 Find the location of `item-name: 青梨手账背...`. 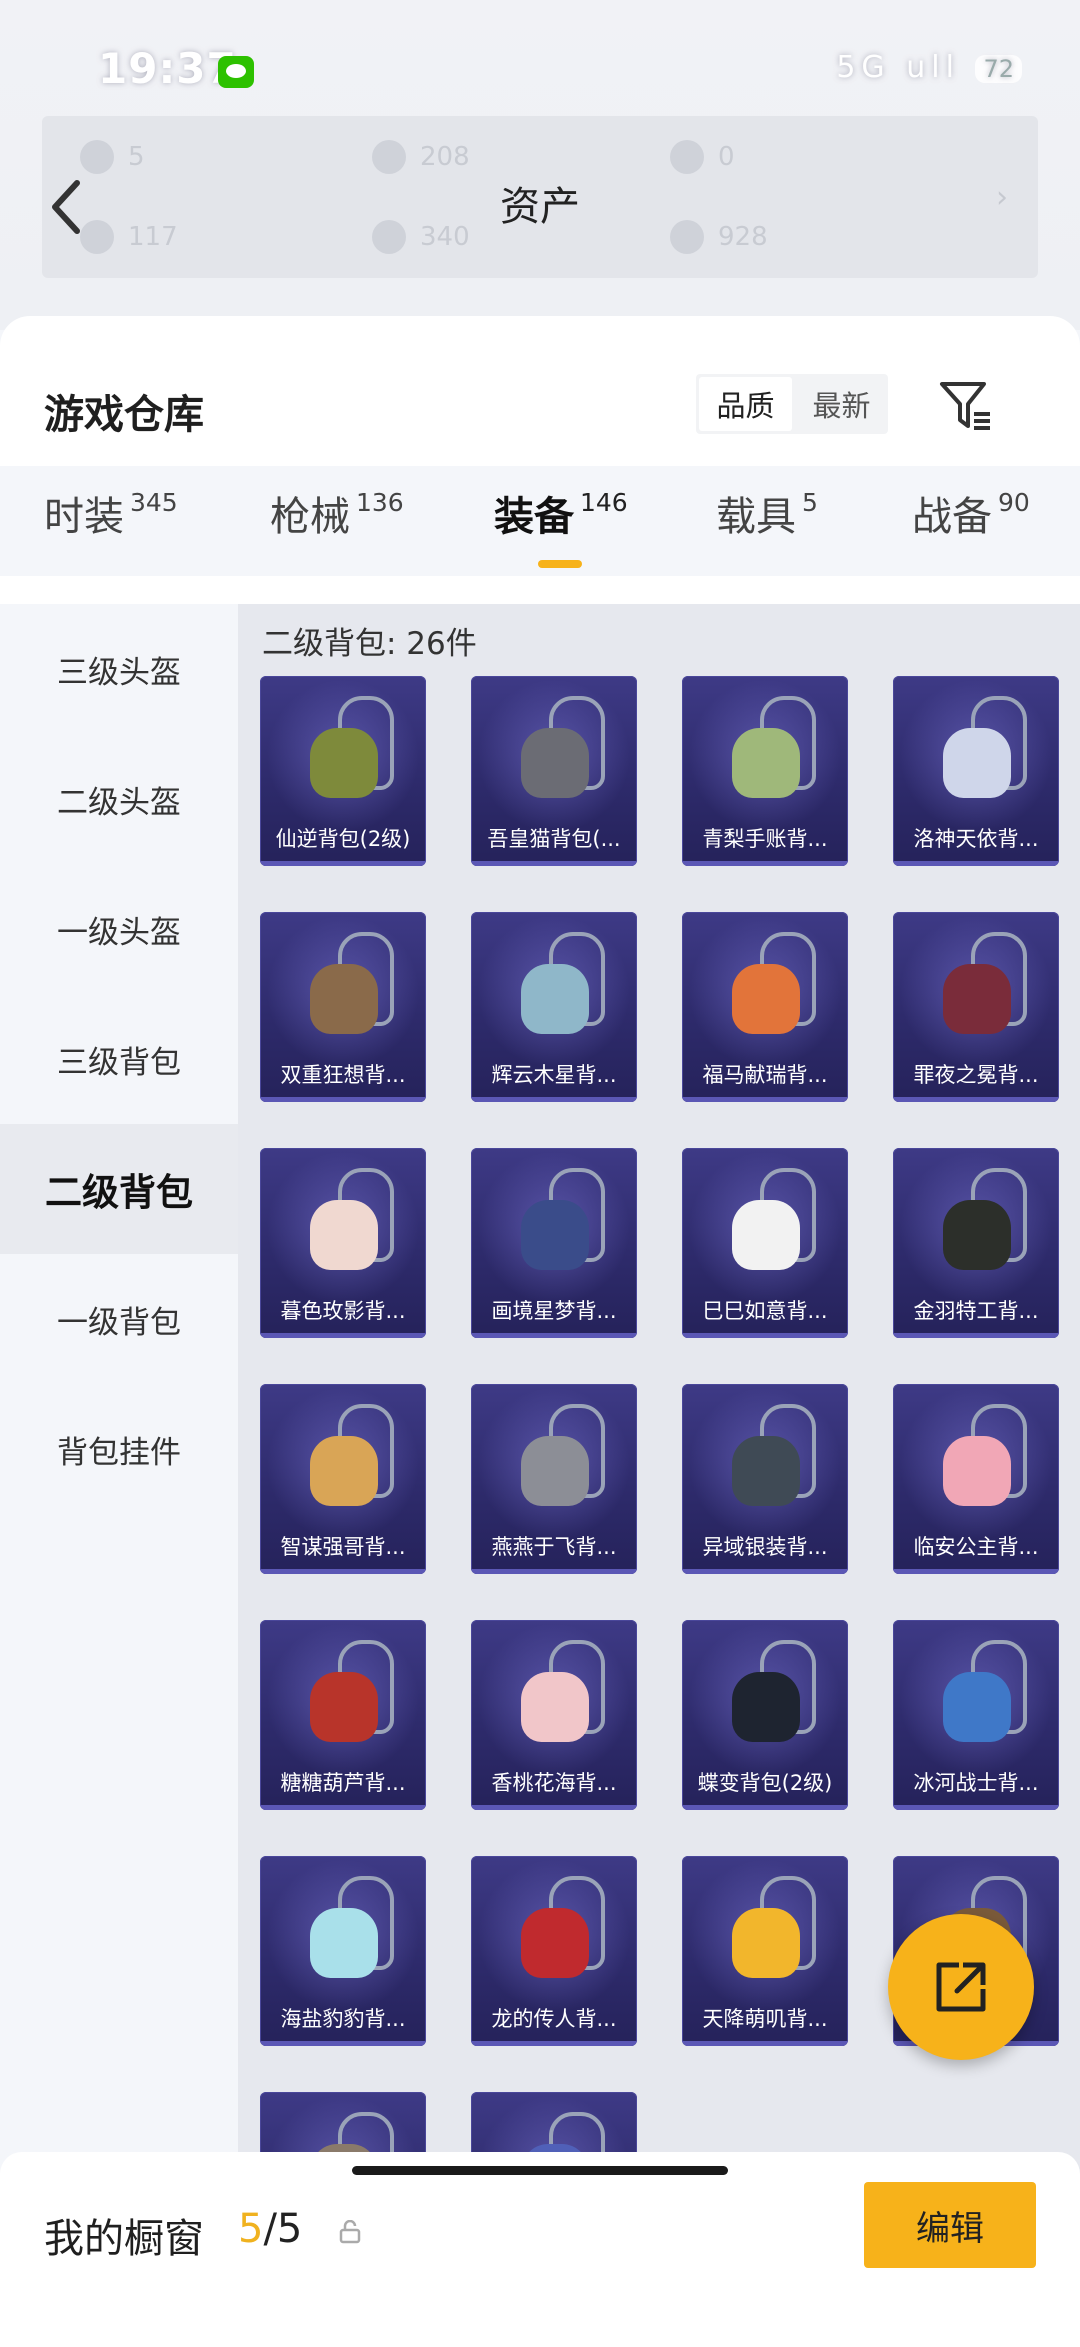

item-name: 青梨手账背... is located at coordinates (765, 839).